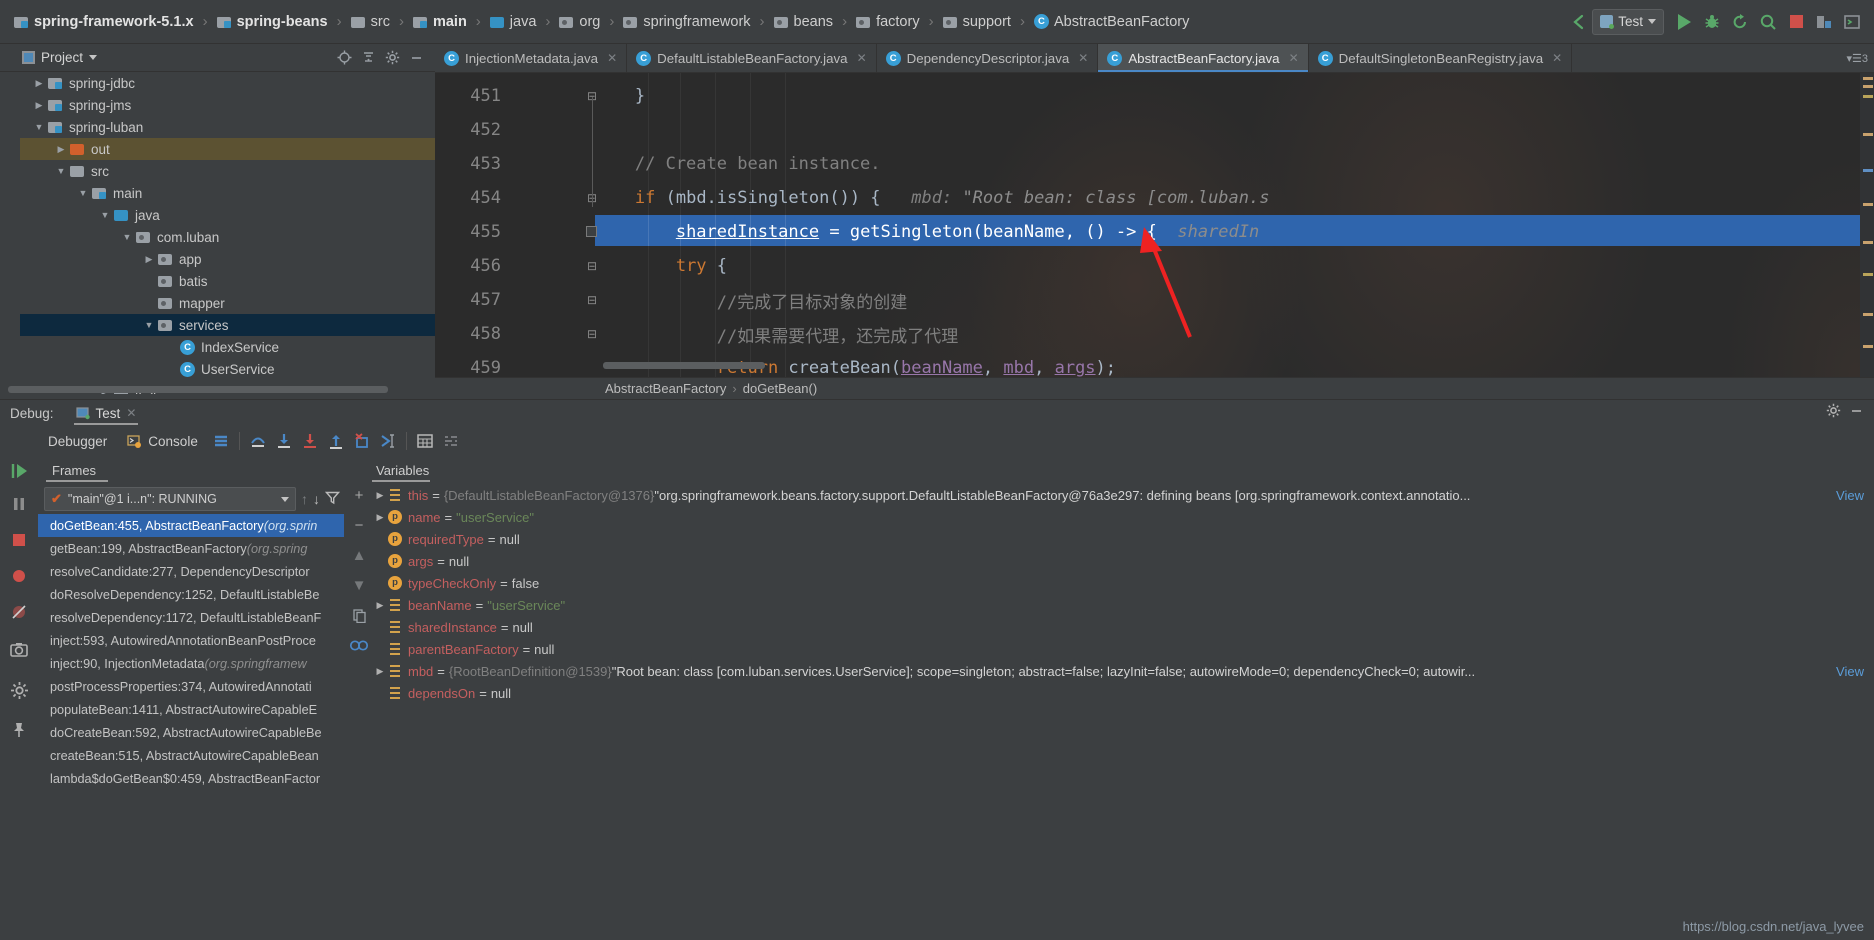 The height and width of the screenshot is (940, 1874). What do you see at coordinates (752, 58) in the screenshot?
I see `editor-tab-defaultlistablebeanfactory: DefaultListableBeanFactory.java ✕` at bounding box center [752, 58].